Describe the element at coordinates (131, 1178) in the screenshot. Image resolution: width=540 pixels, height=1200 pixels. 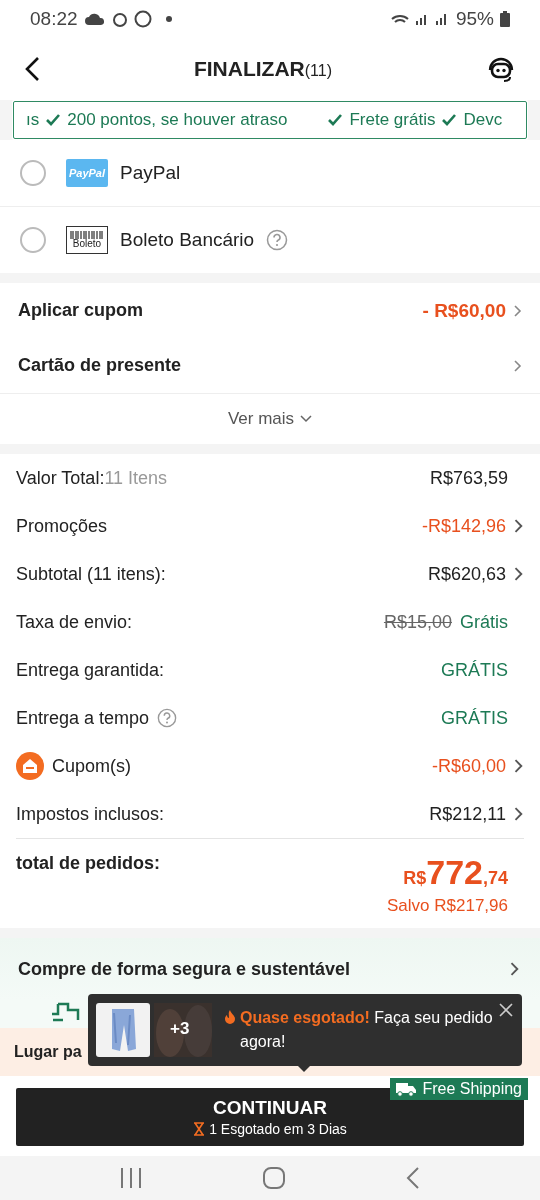
I see `recent-apps-icon` at that location.